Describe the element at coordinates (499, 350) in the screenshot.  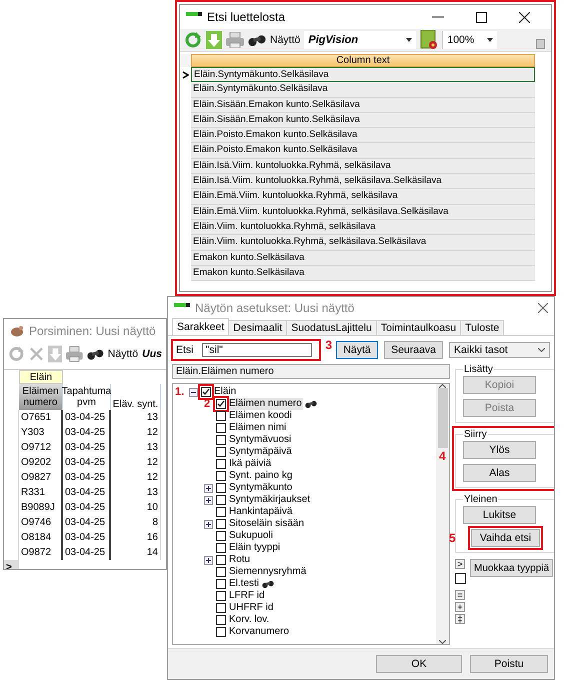
I see `level-dropdown: Kaikki tasot` at that location.